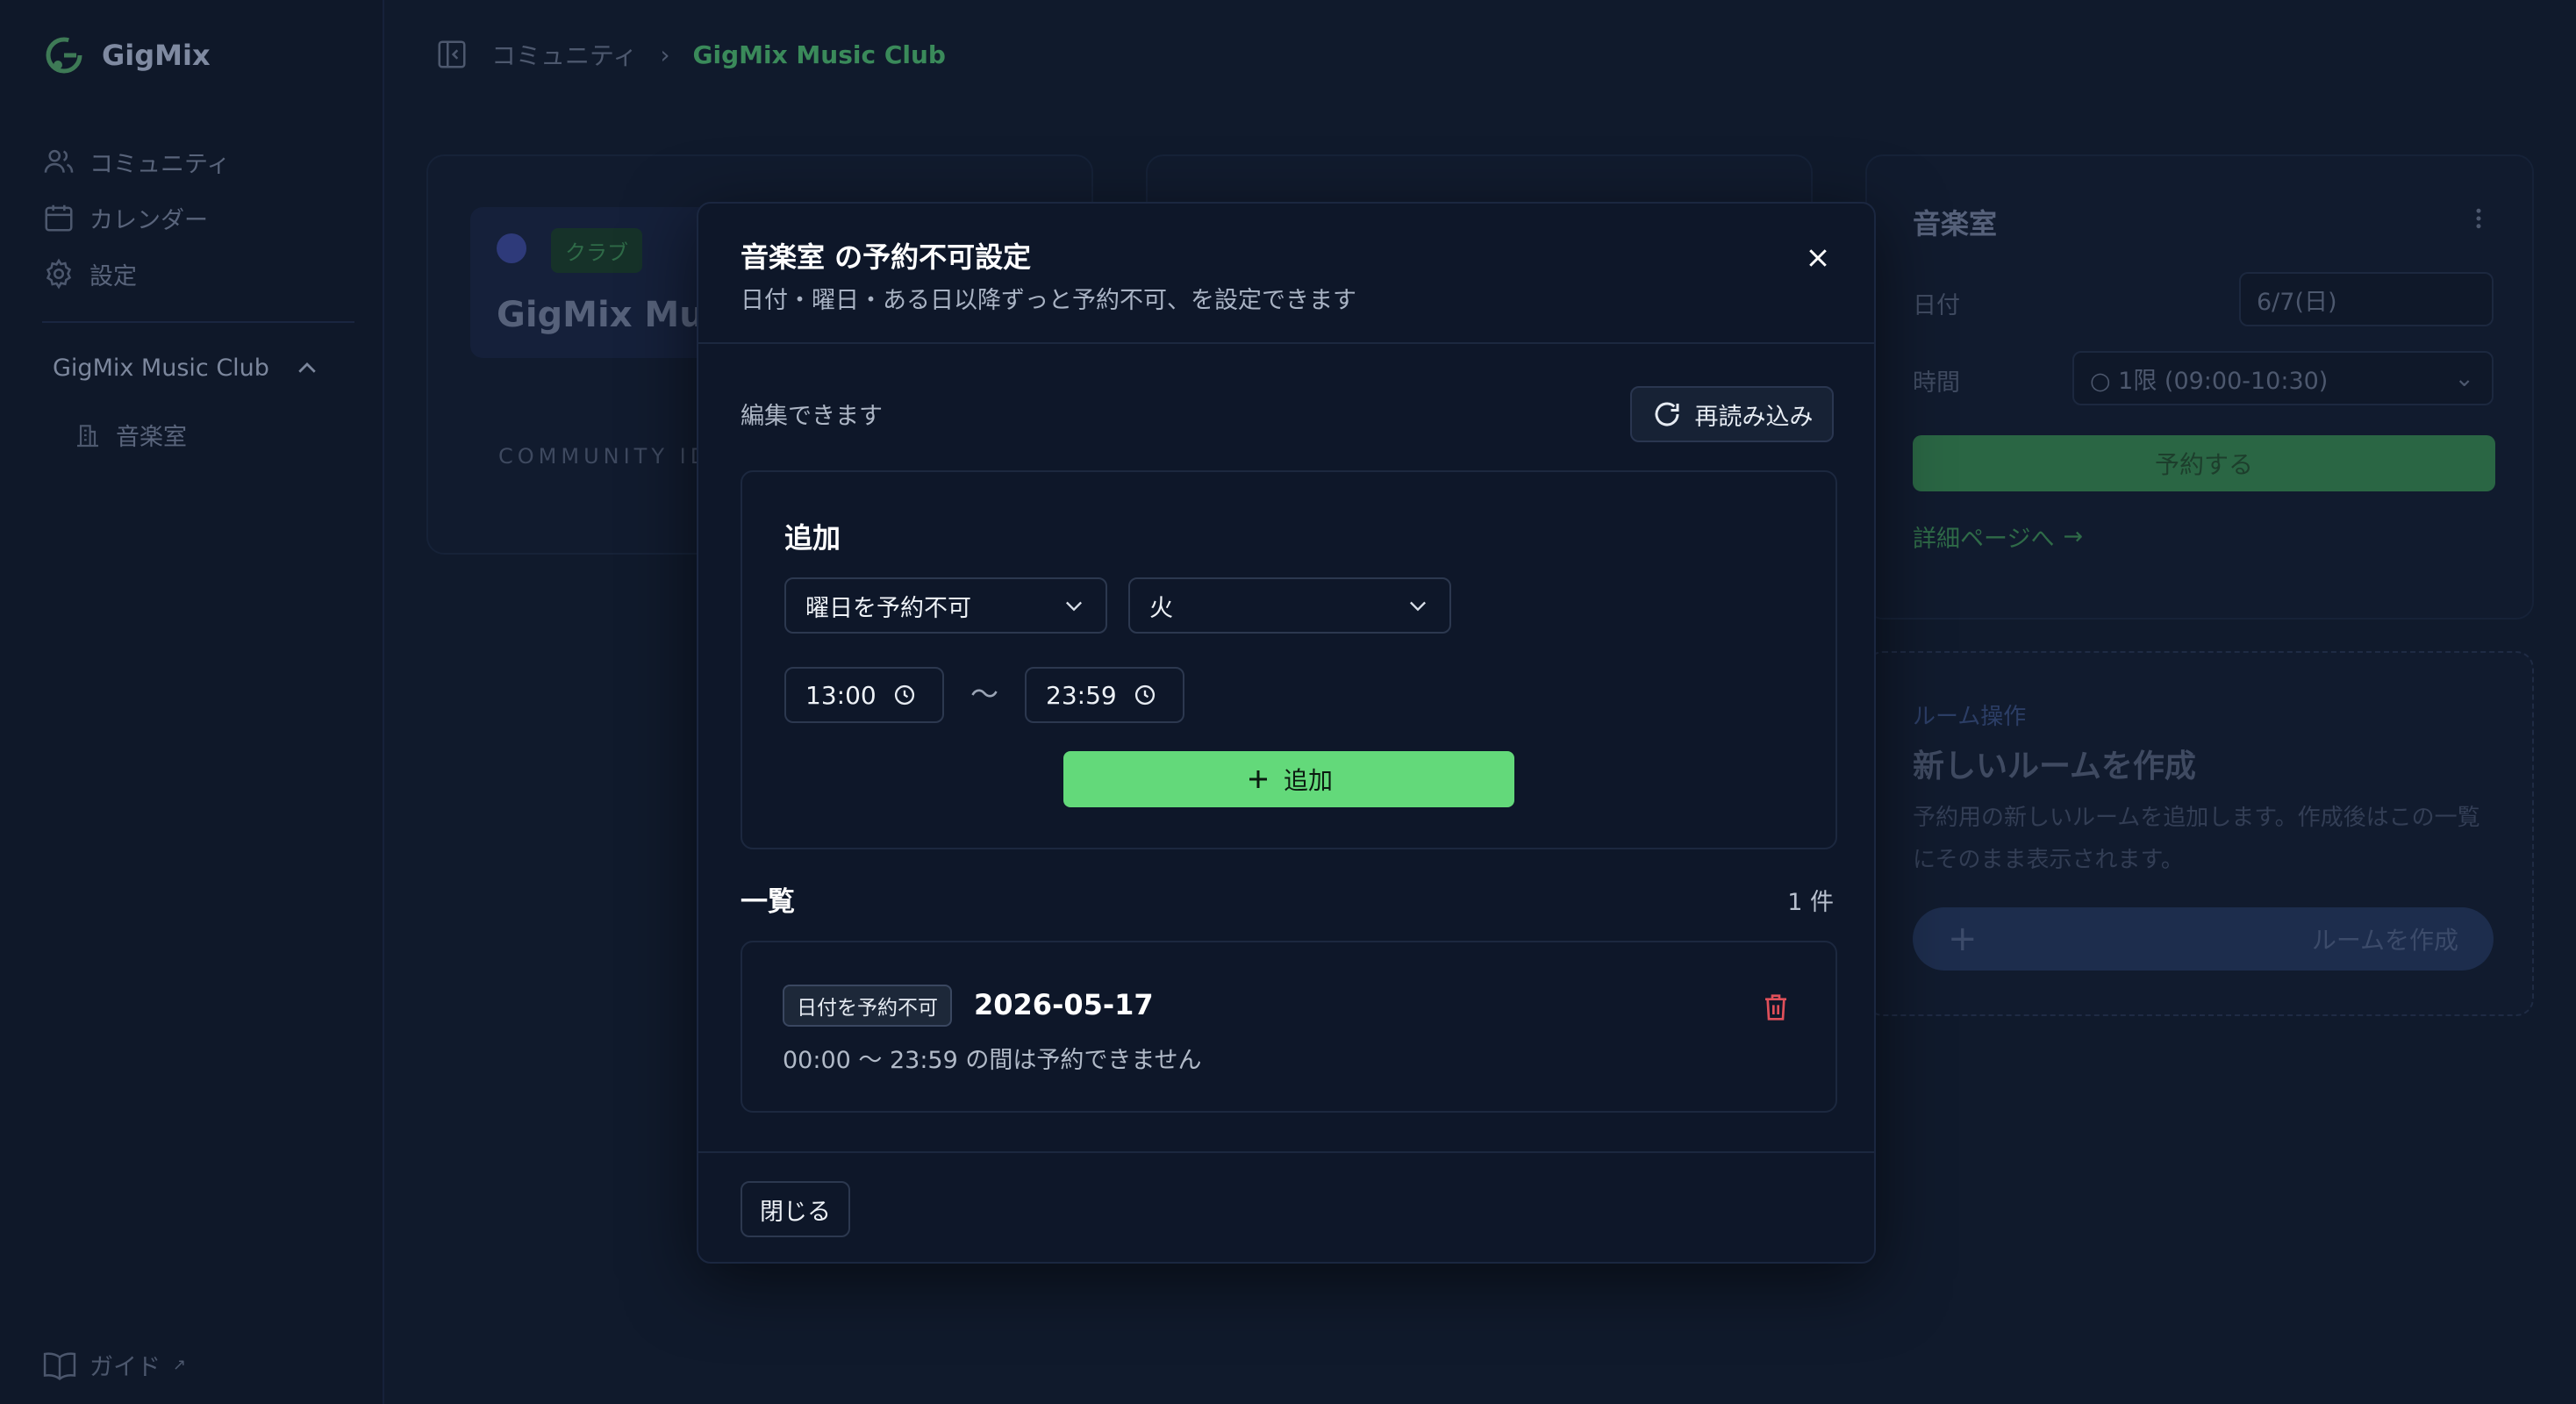 The image size is (2576, 1404). What do you see at coordinates (180, 1365) in the screenshot?
I see `external-link-icon: ↗` at bounding box center [180, 1365].